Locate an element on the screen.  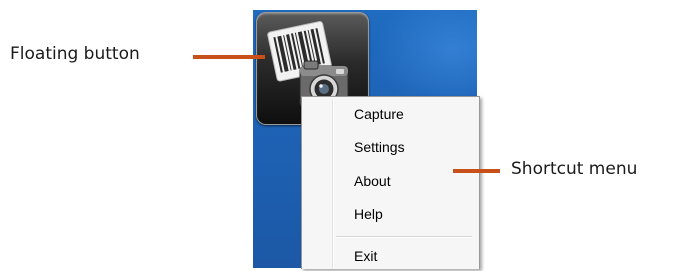
menu-item-label: Help is located at coordinates (368, 214).